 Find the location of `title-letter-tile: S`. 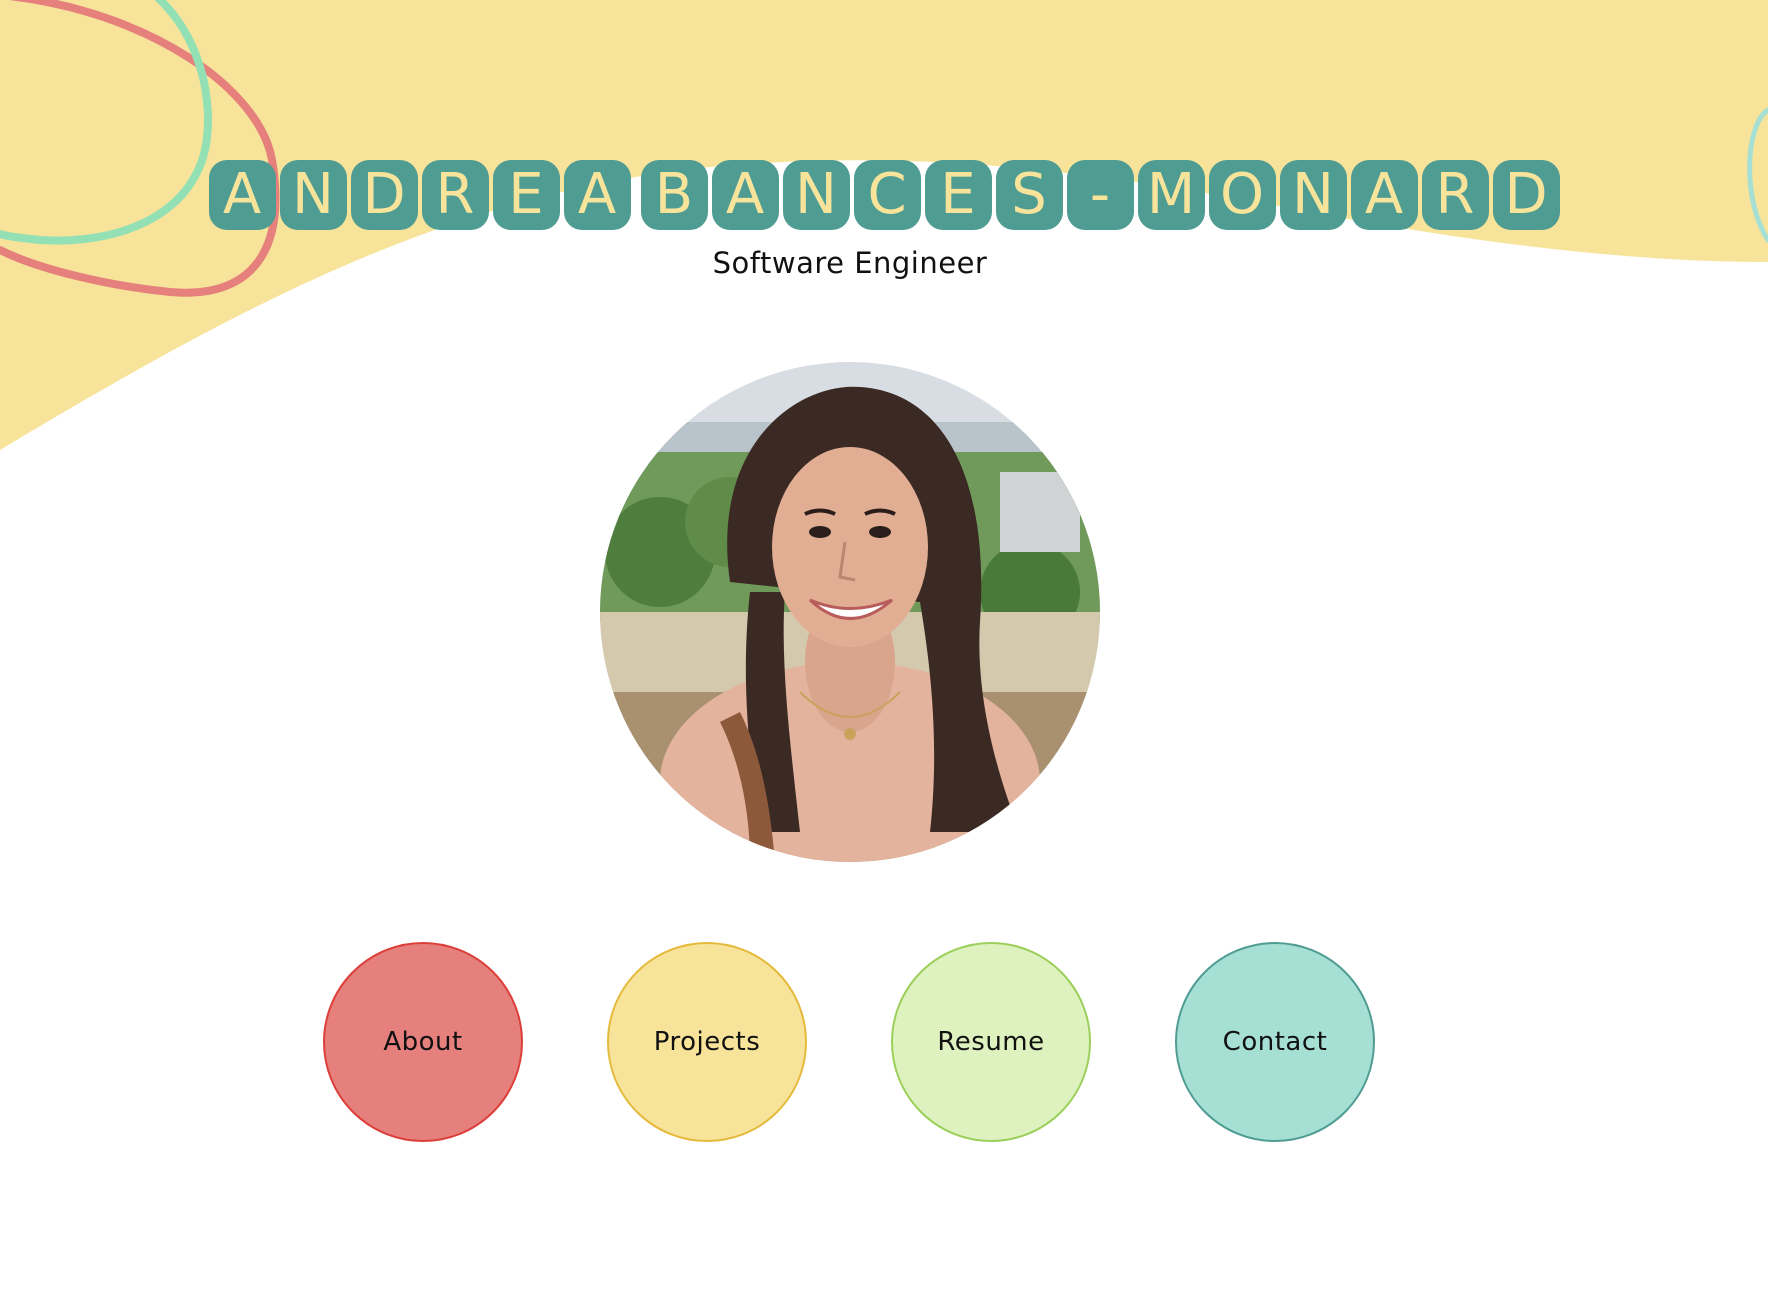

title-letter-tile: S is located at coordinates (1029, 195).